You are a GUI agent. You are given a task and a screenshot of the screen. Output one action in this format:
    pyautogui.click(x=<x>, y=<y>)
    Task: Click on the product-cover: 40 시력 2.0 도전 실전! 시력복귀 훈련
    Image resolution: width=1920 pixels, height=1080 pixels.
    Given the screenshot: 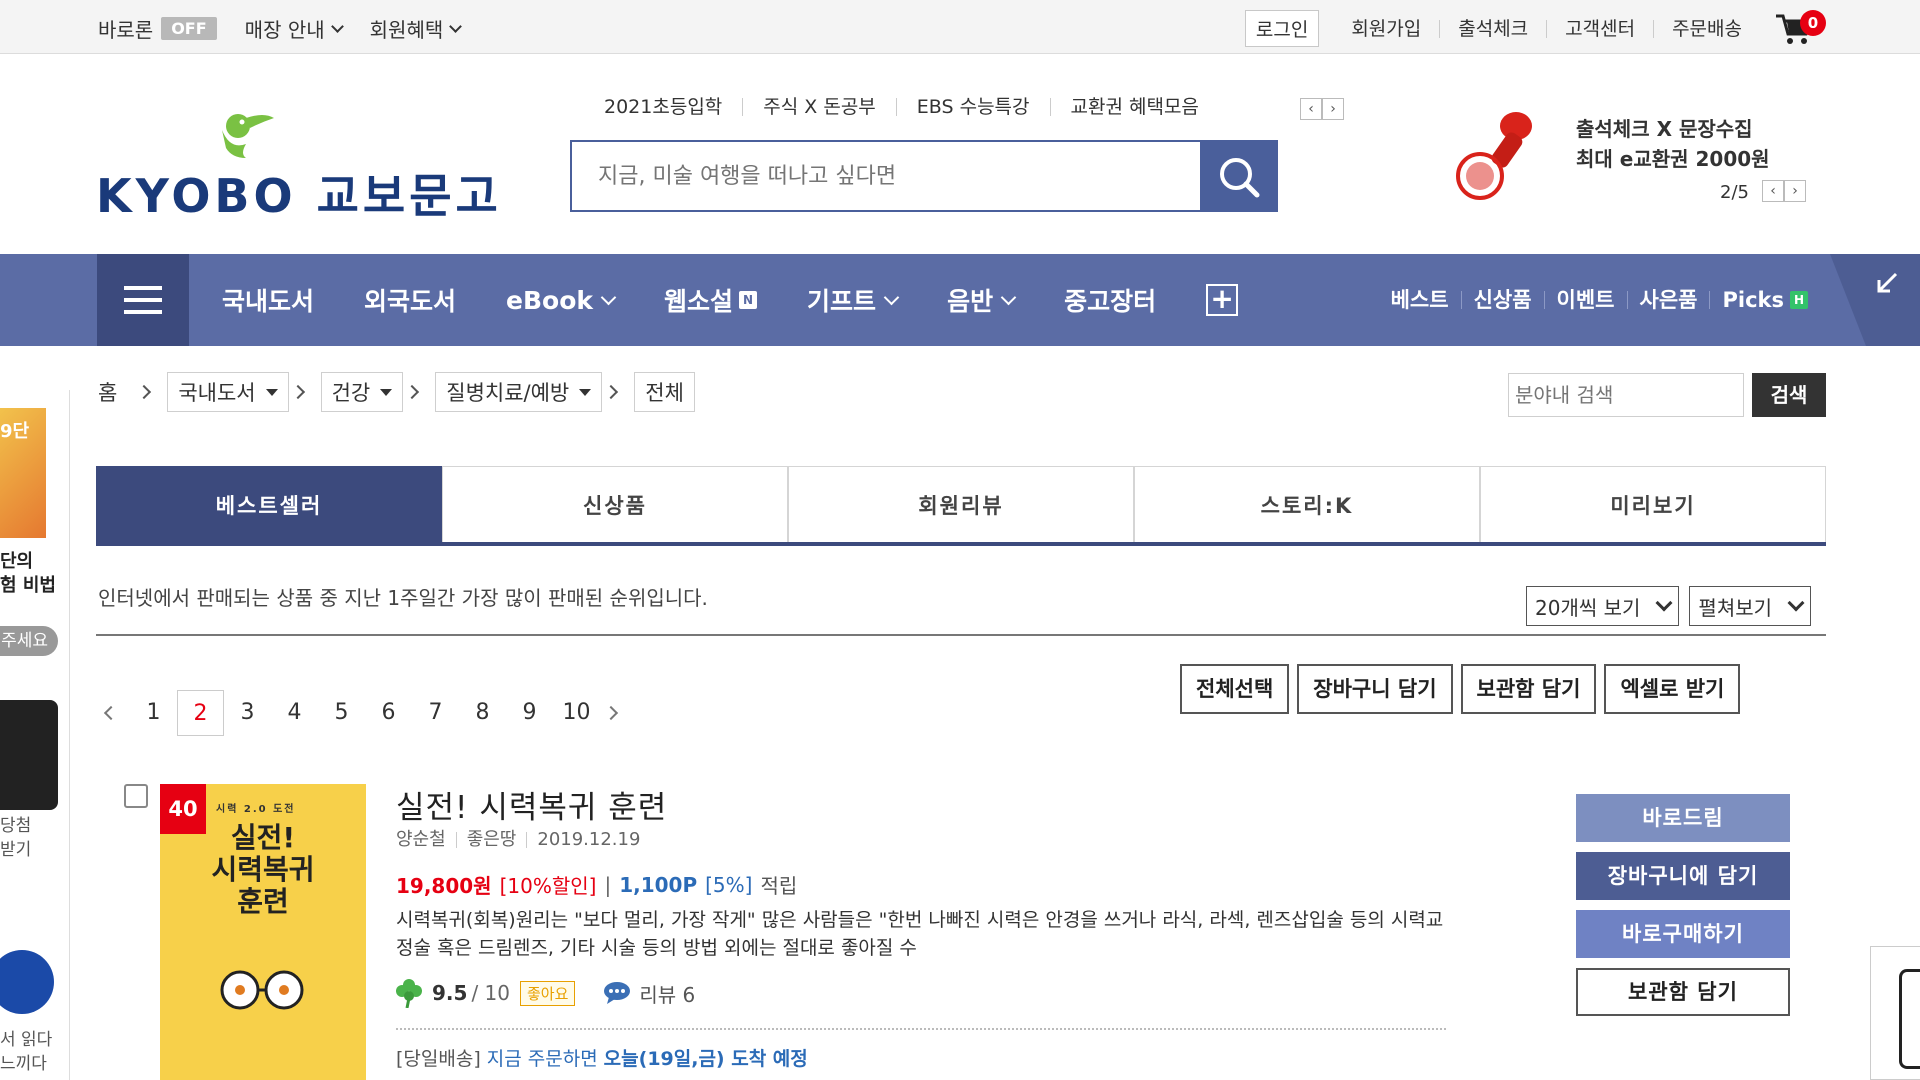 What is the action you would take?
    pyautogui.click(x=263, y=932)
    